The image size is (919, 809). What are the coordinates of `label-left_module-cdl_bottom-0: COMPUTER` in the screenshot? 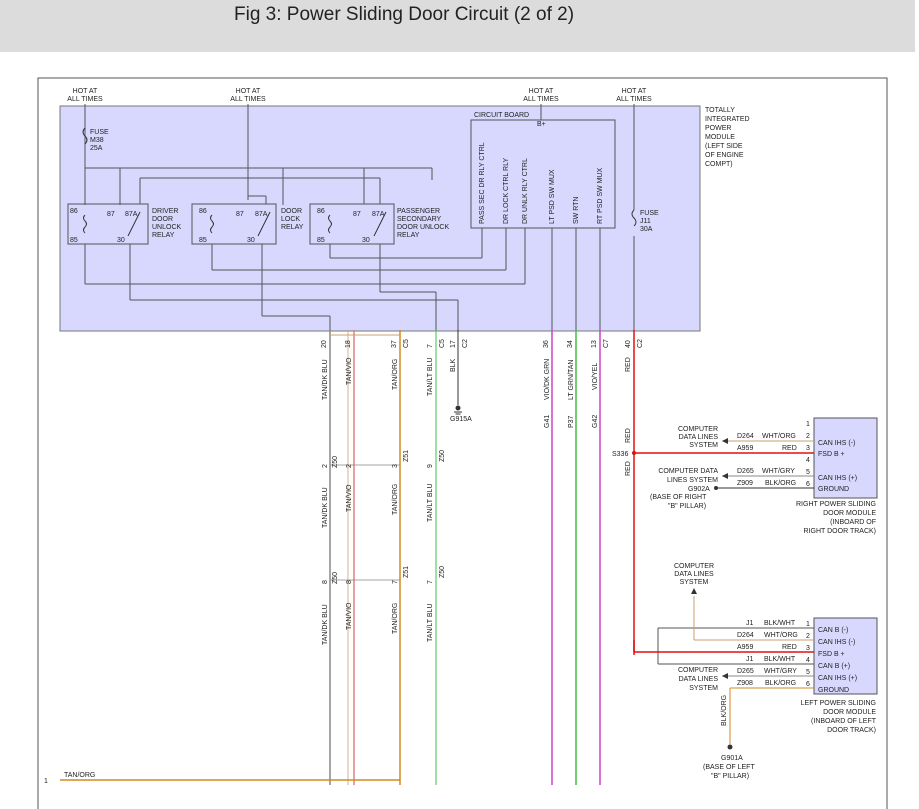 It's located at (698, 670).